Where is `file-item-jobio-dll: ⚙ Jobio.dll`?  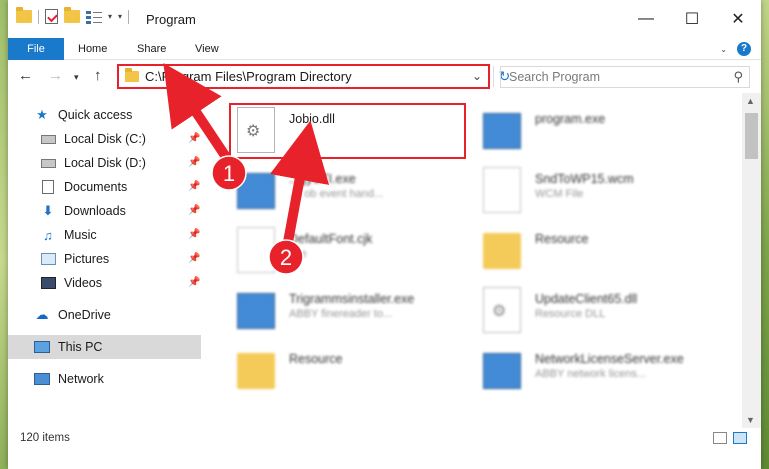 file-item-jobio-dll: ⚙ Jobio.dll is located at coordinates (359, 131).